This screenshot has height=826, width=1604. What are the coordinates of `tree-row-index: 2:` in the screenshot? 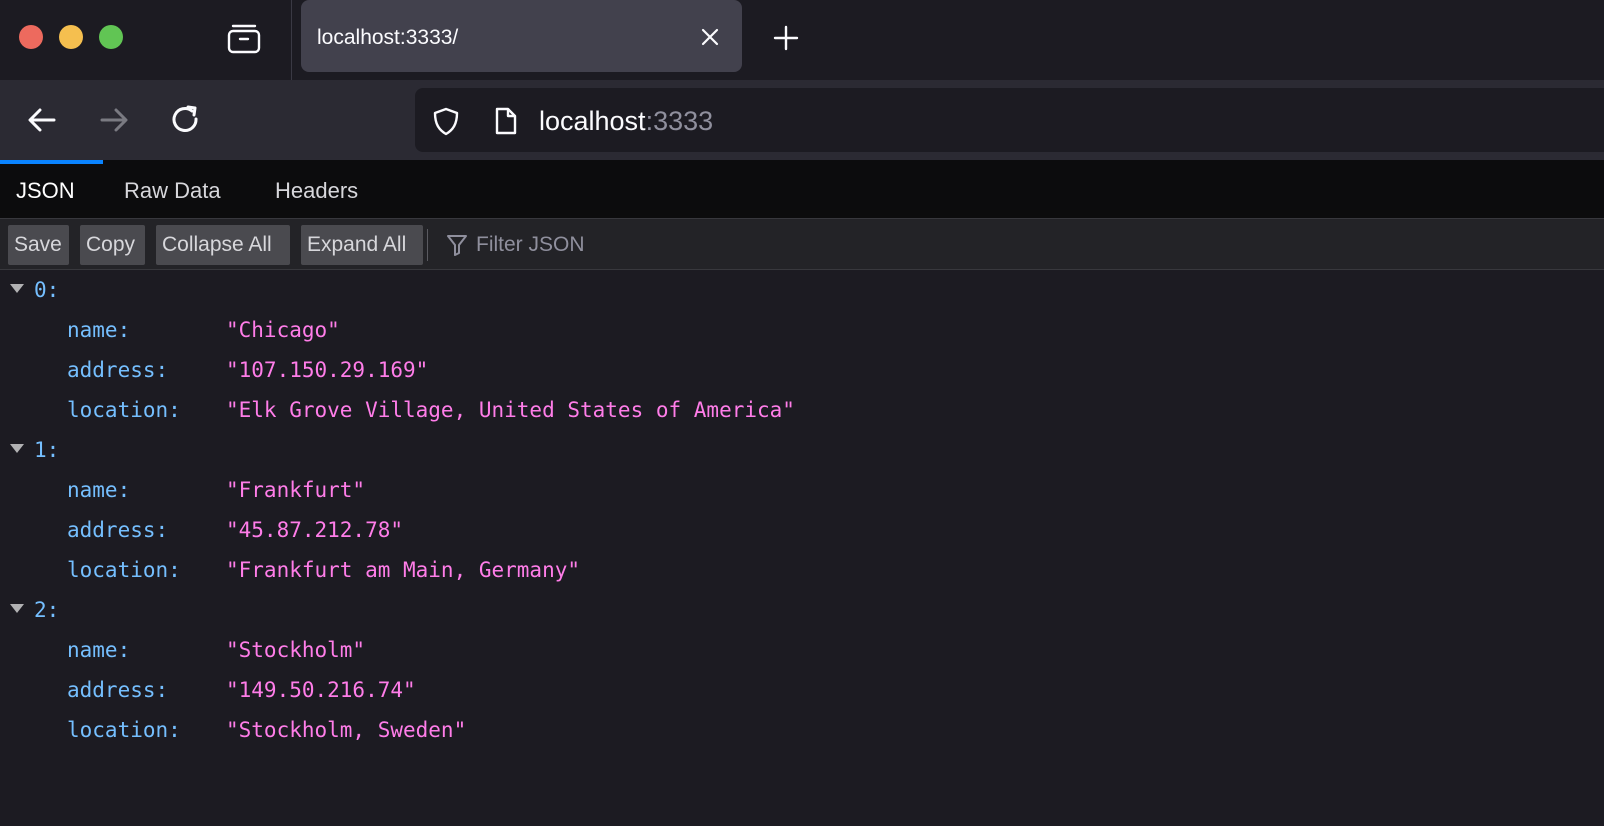 It's located at (802, 610).